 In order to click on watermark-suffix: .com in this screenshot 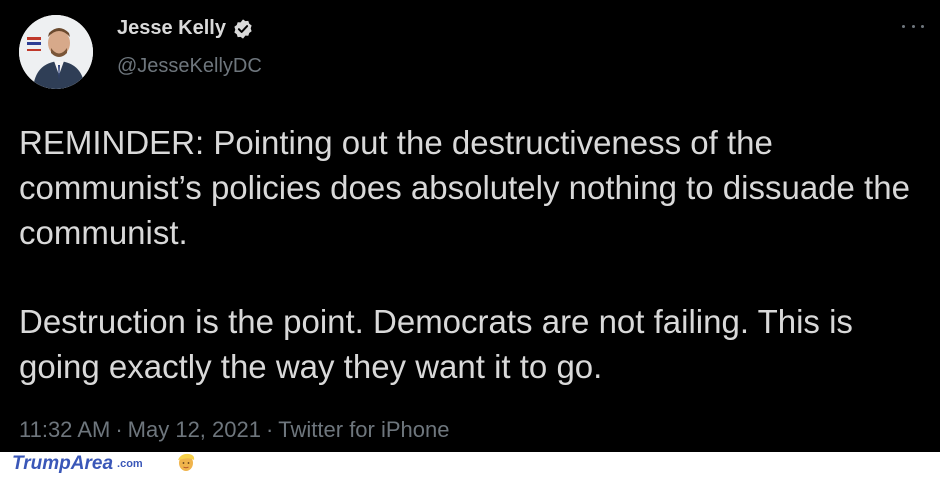, I will do `click(130, 464)`.